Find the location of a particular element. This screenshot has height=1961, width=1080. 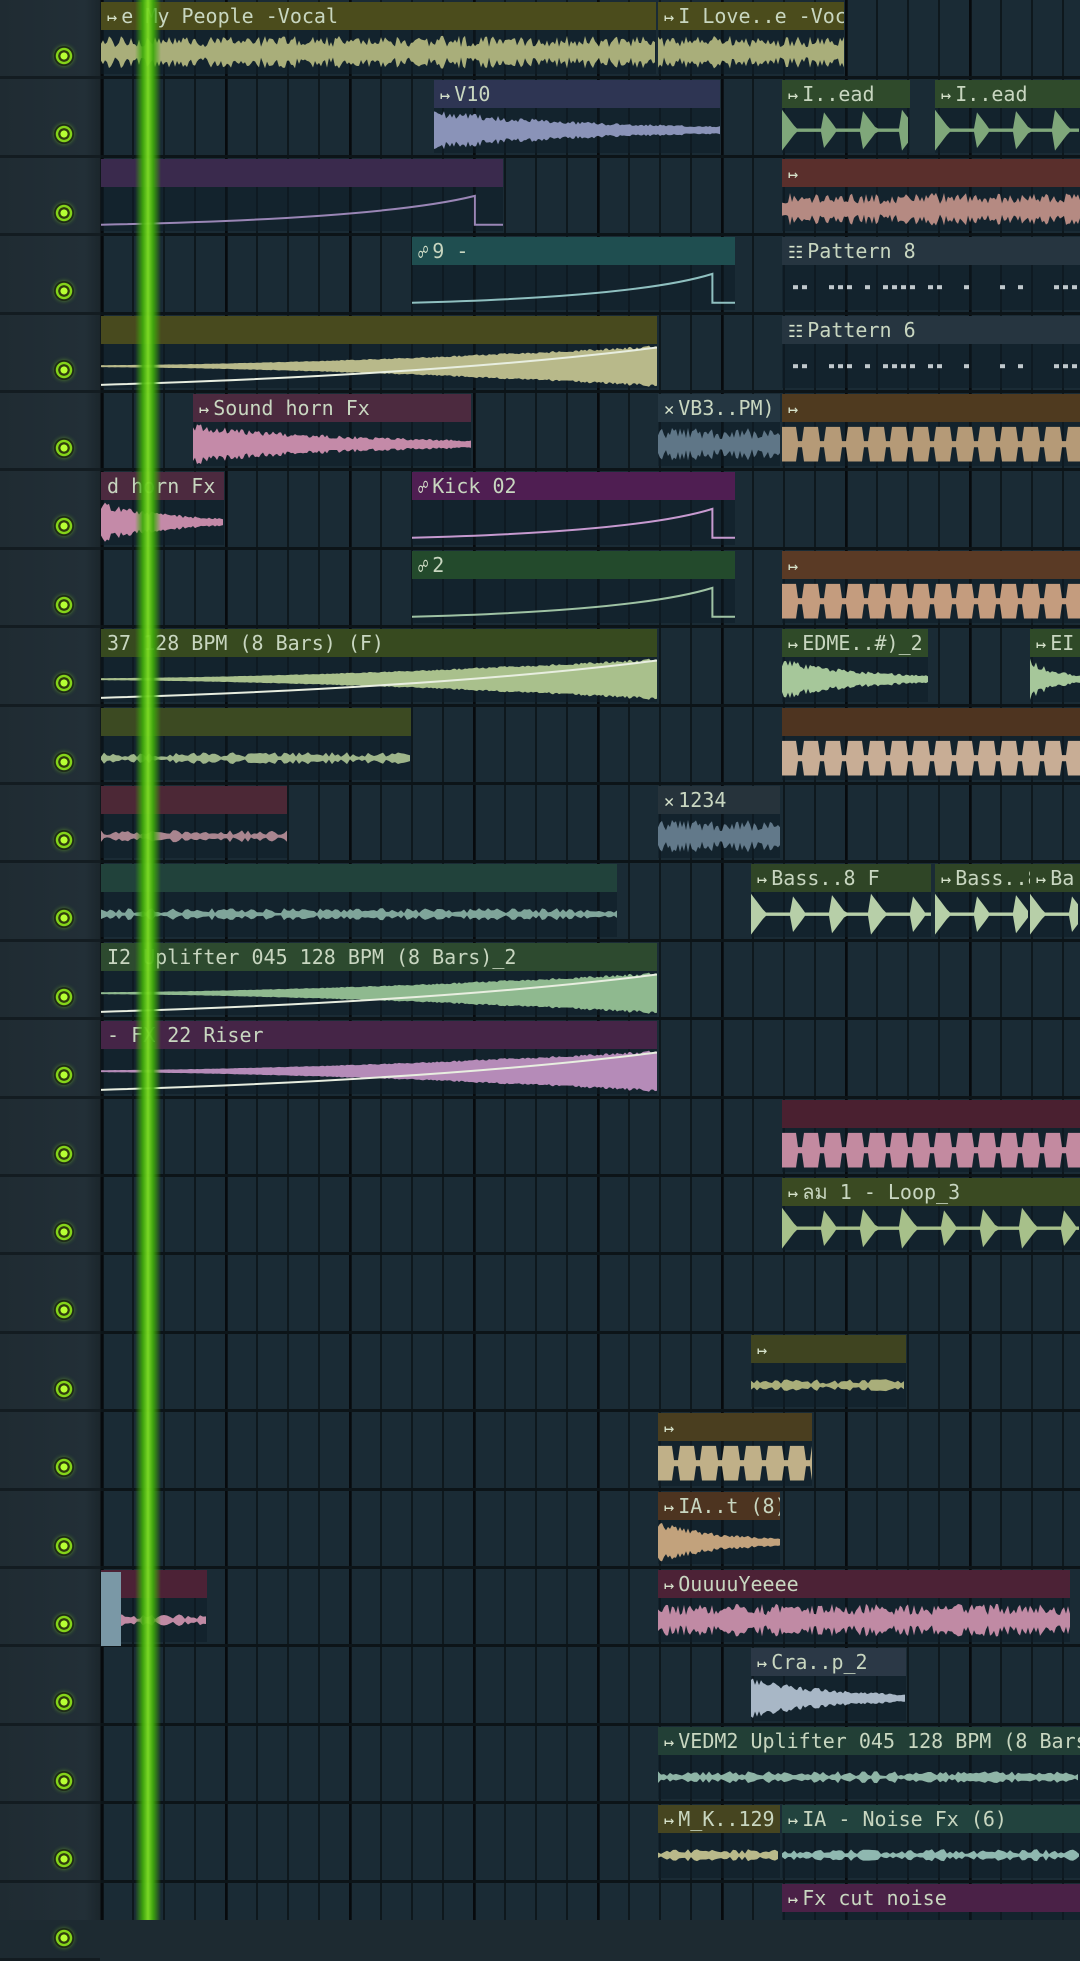

clip-header: ↦ Fx cut noise is located at coordinates (931, 1897).